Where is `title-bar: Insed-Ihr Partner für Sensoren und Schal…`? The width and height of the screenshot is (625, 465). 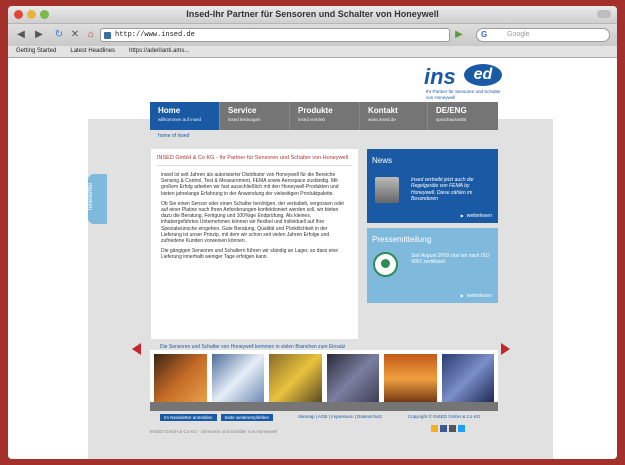 title-bar: Insed-Ihr Partner für Sensoren und Schal… is located at coordinates (312, 15).